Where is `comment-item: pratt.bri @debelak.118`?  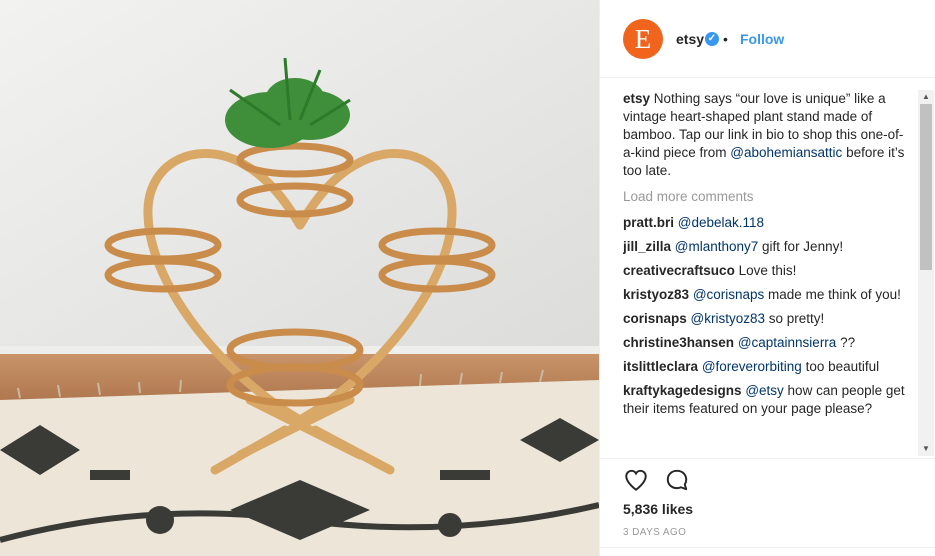
comment-item: pratt.bri @debelak.118 is located at coordinates (768, 223).